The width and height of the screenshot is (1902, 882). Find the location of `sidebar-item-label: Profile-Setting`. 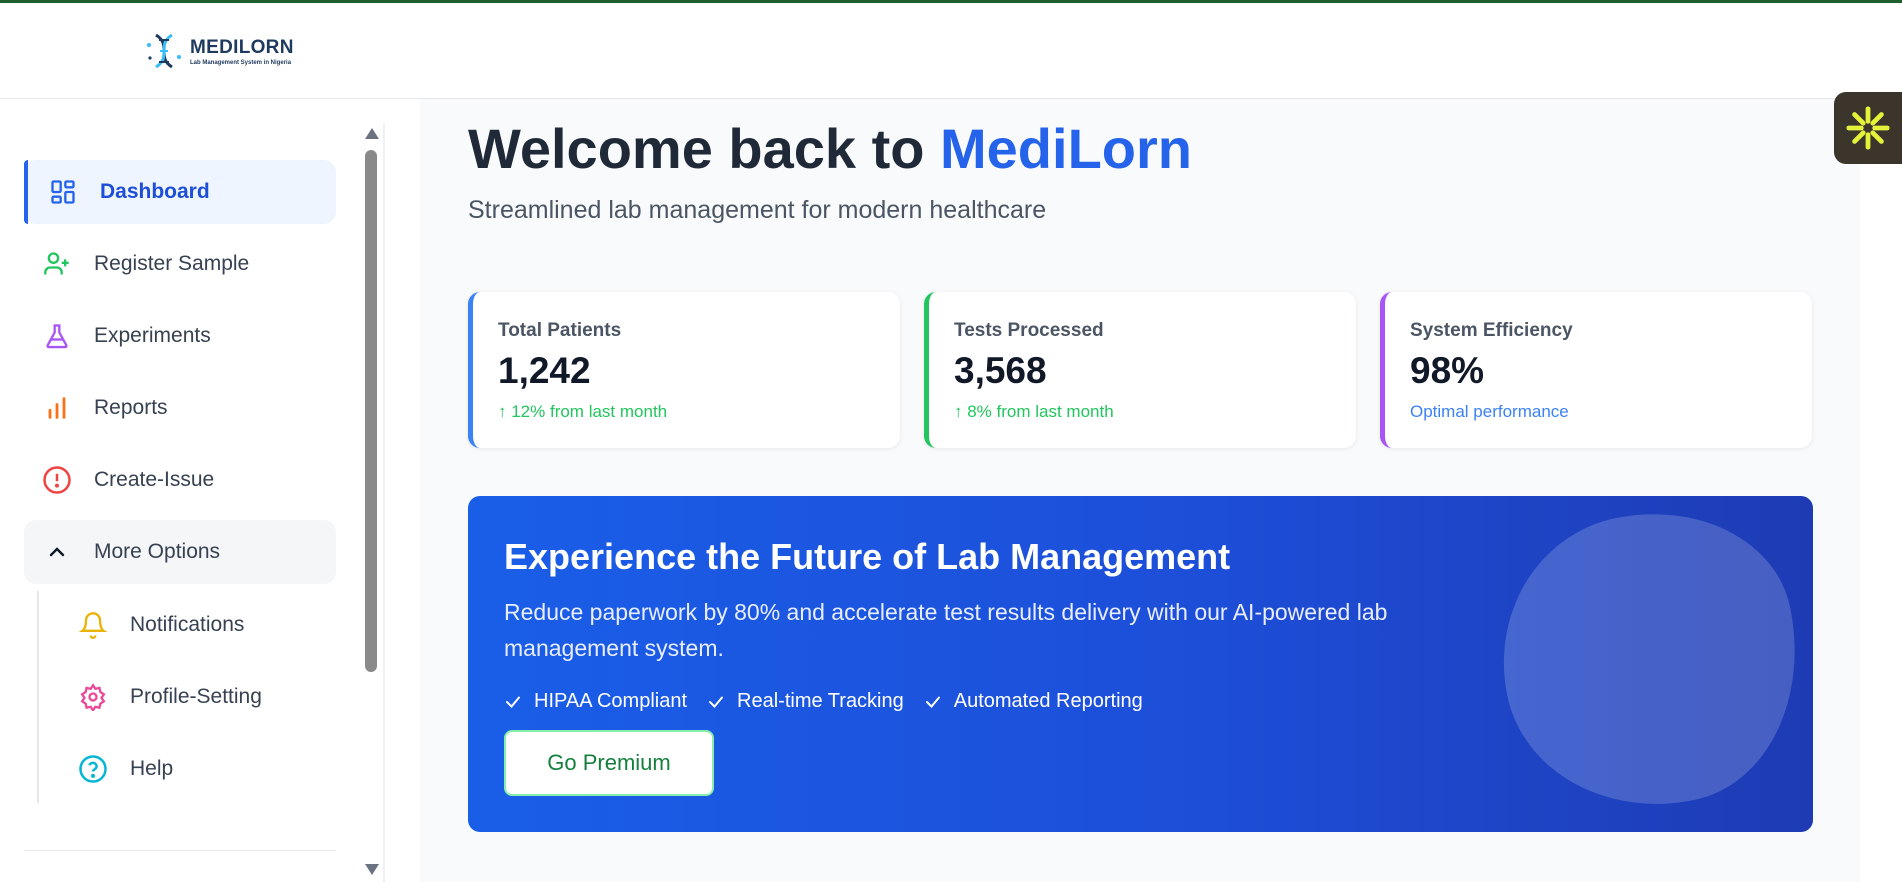

sidebar-item-label: Profile-Setting is located at coordinates (196, 696).